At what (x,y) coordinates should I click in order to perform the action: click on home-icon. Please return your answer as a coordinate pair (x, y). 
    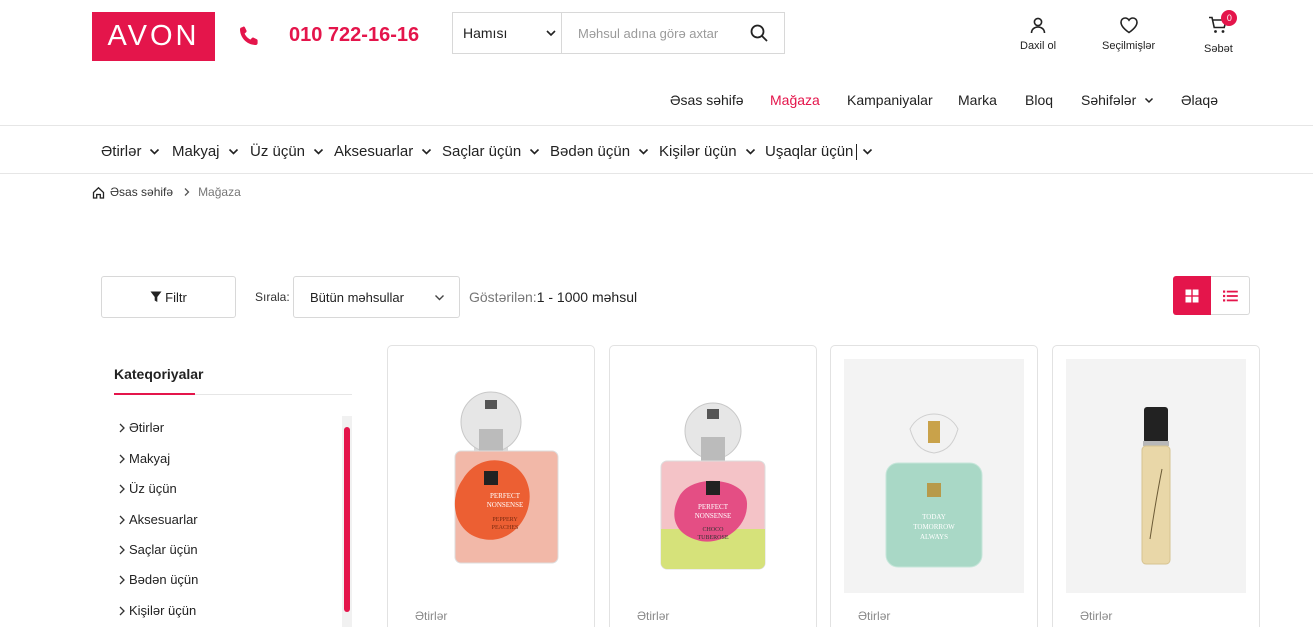
    Looking at the image, I should click on (98, 192).